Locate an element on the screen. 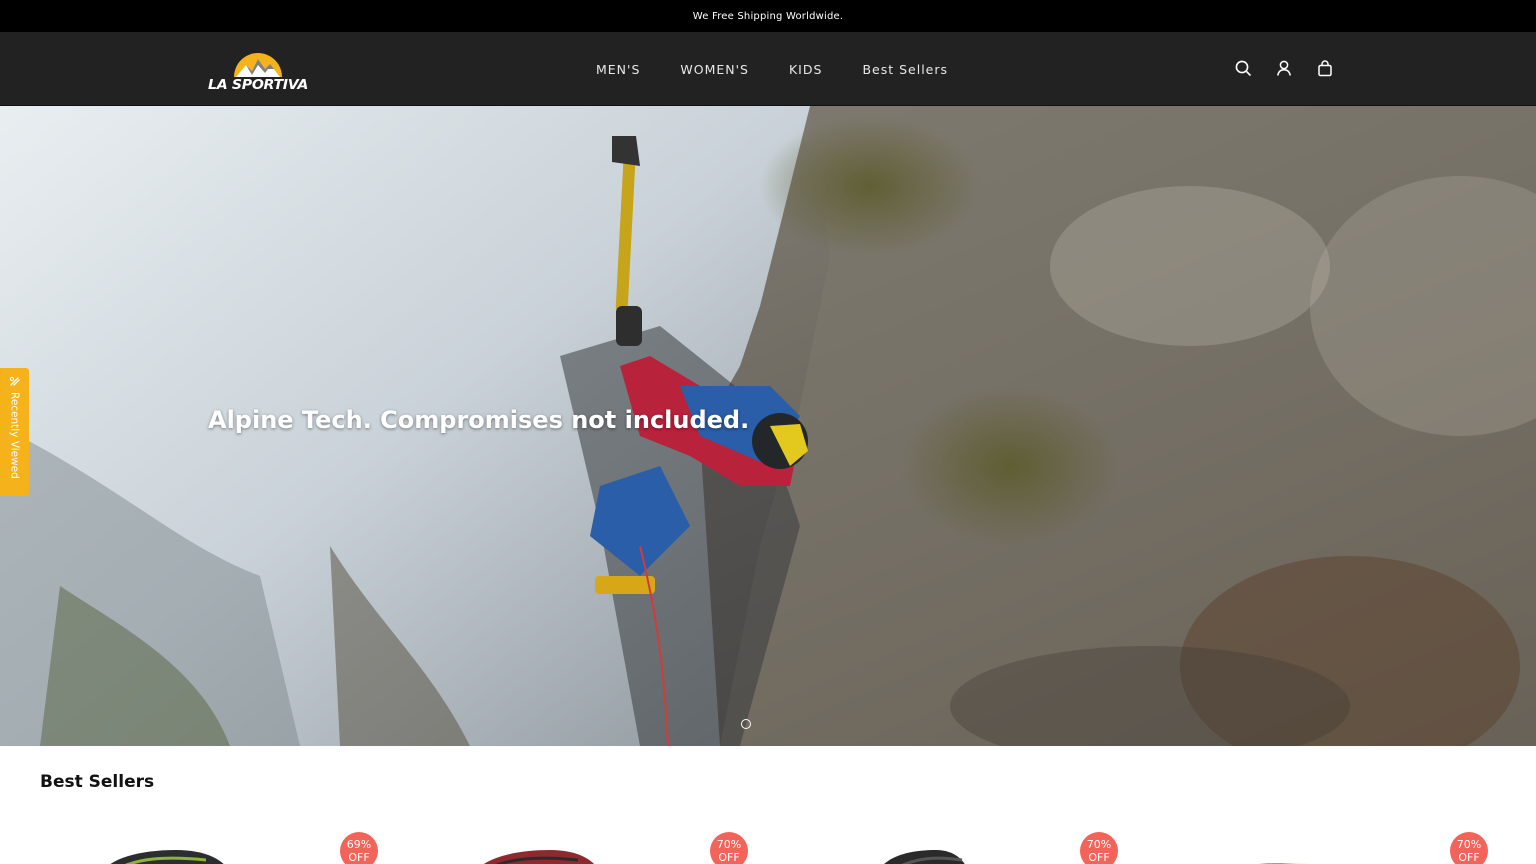  nav-item-mens: MEN'S is located at coordinates (618, 69).